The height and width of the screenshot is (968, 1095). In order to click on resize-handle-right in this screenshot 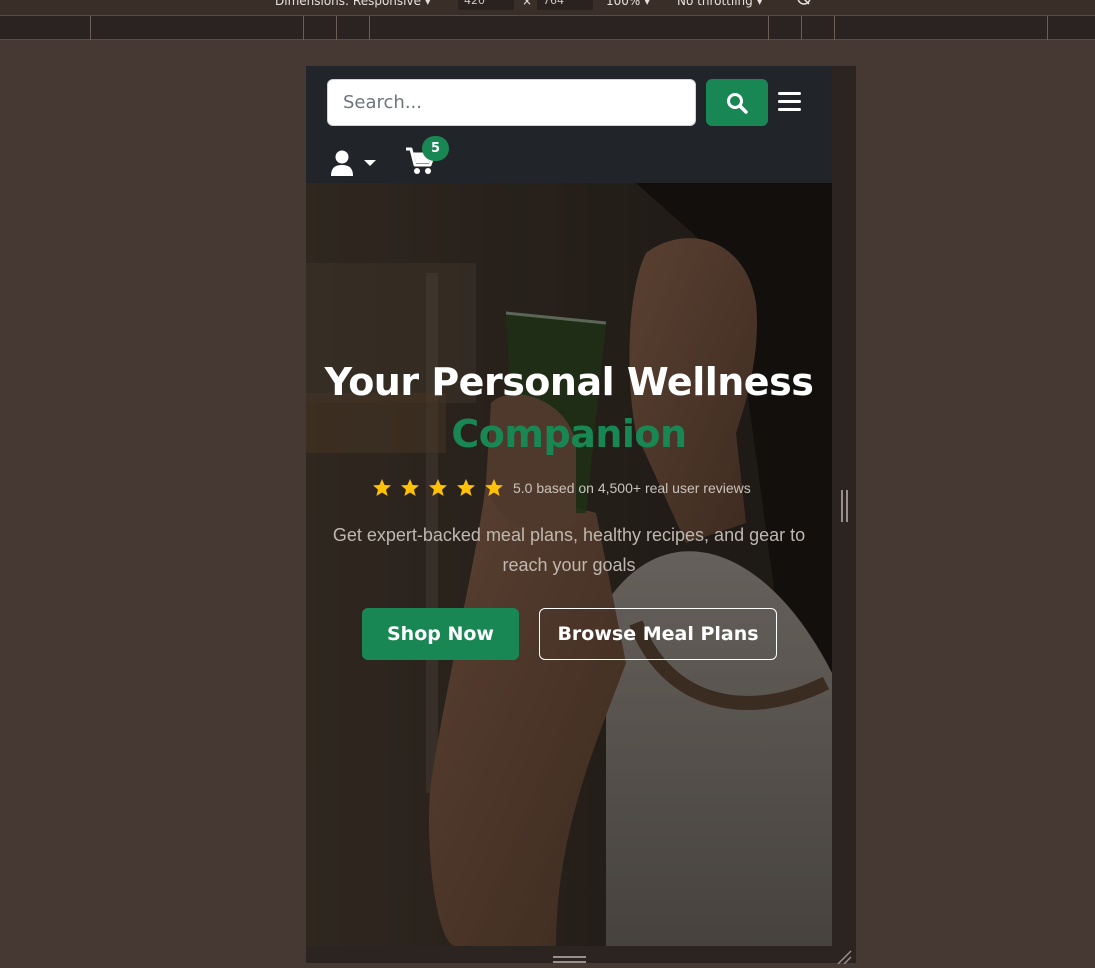, I will do `click(845, 506)`.